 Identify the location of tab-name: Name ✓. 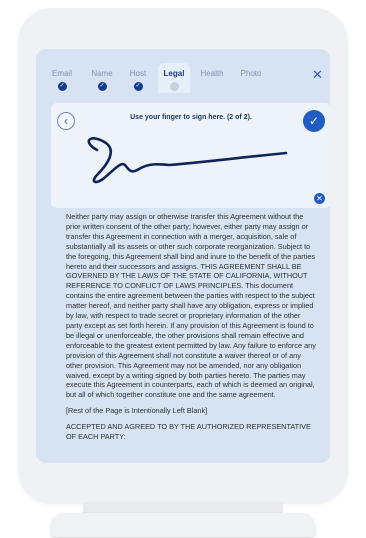
(102, 78).